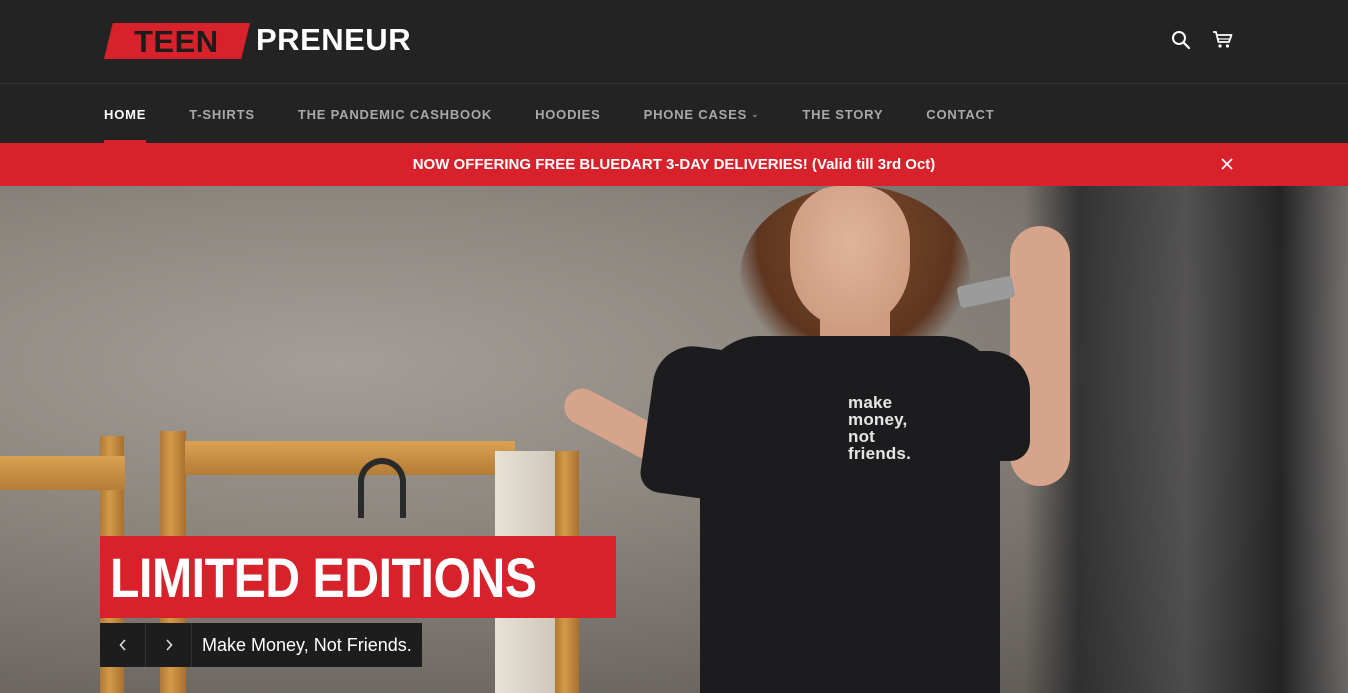  Describe the element at coordinates (862, 436) in the screenshot. I see `shirt-print-line: not` at that location.